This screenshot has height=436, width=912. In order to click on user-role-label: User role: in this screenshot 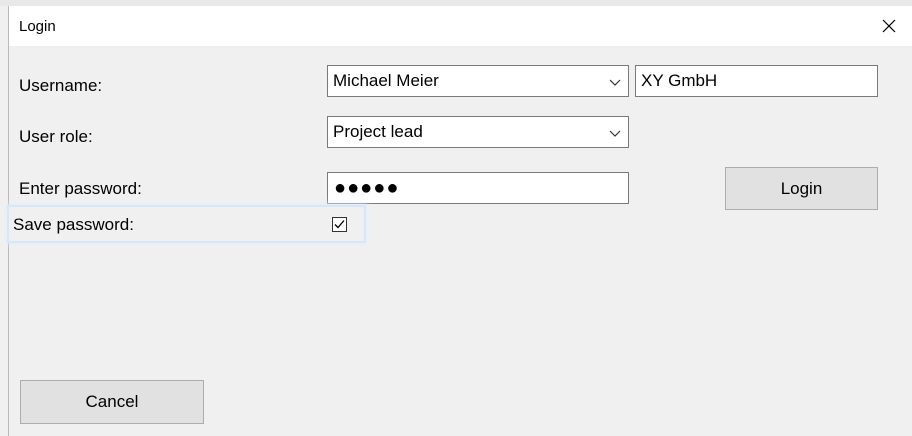, I will do `click(56, 136)`.